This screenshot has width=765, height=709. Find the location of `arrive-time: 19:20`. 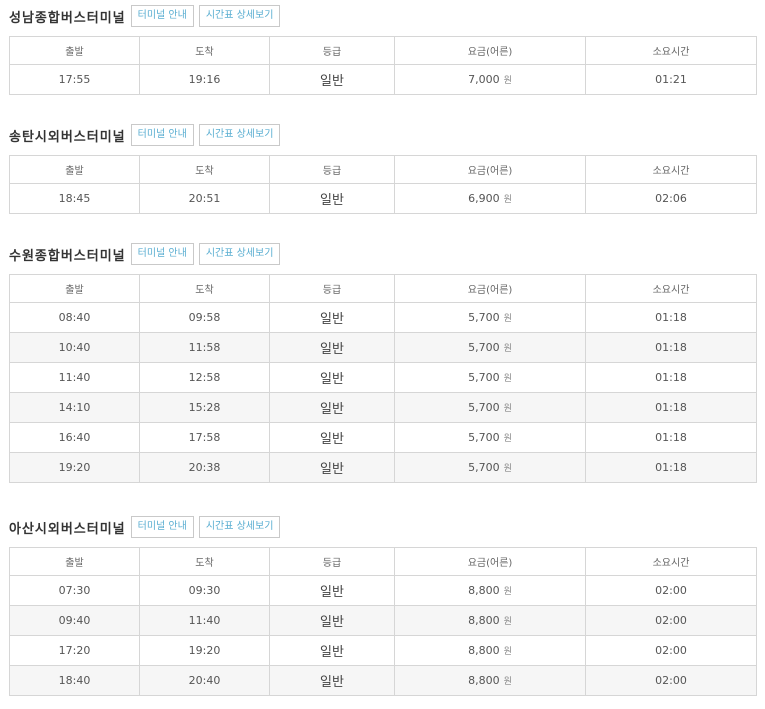

arrive-time: 19:20 is located at coordinates (204, 650).